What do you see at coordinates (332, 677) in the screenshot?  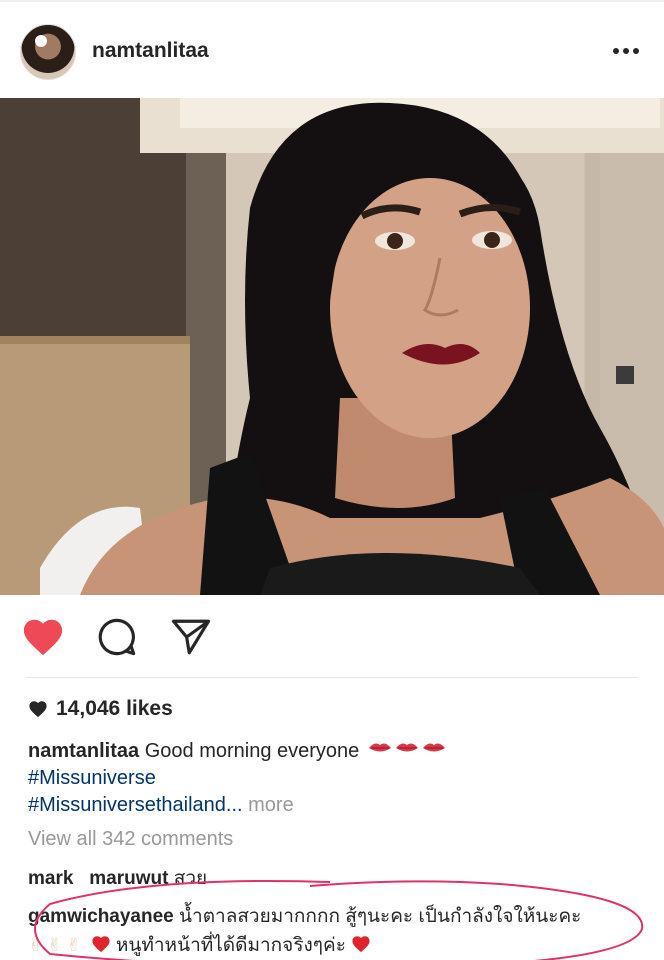 I see `divider` at bounding box center [332, 677].